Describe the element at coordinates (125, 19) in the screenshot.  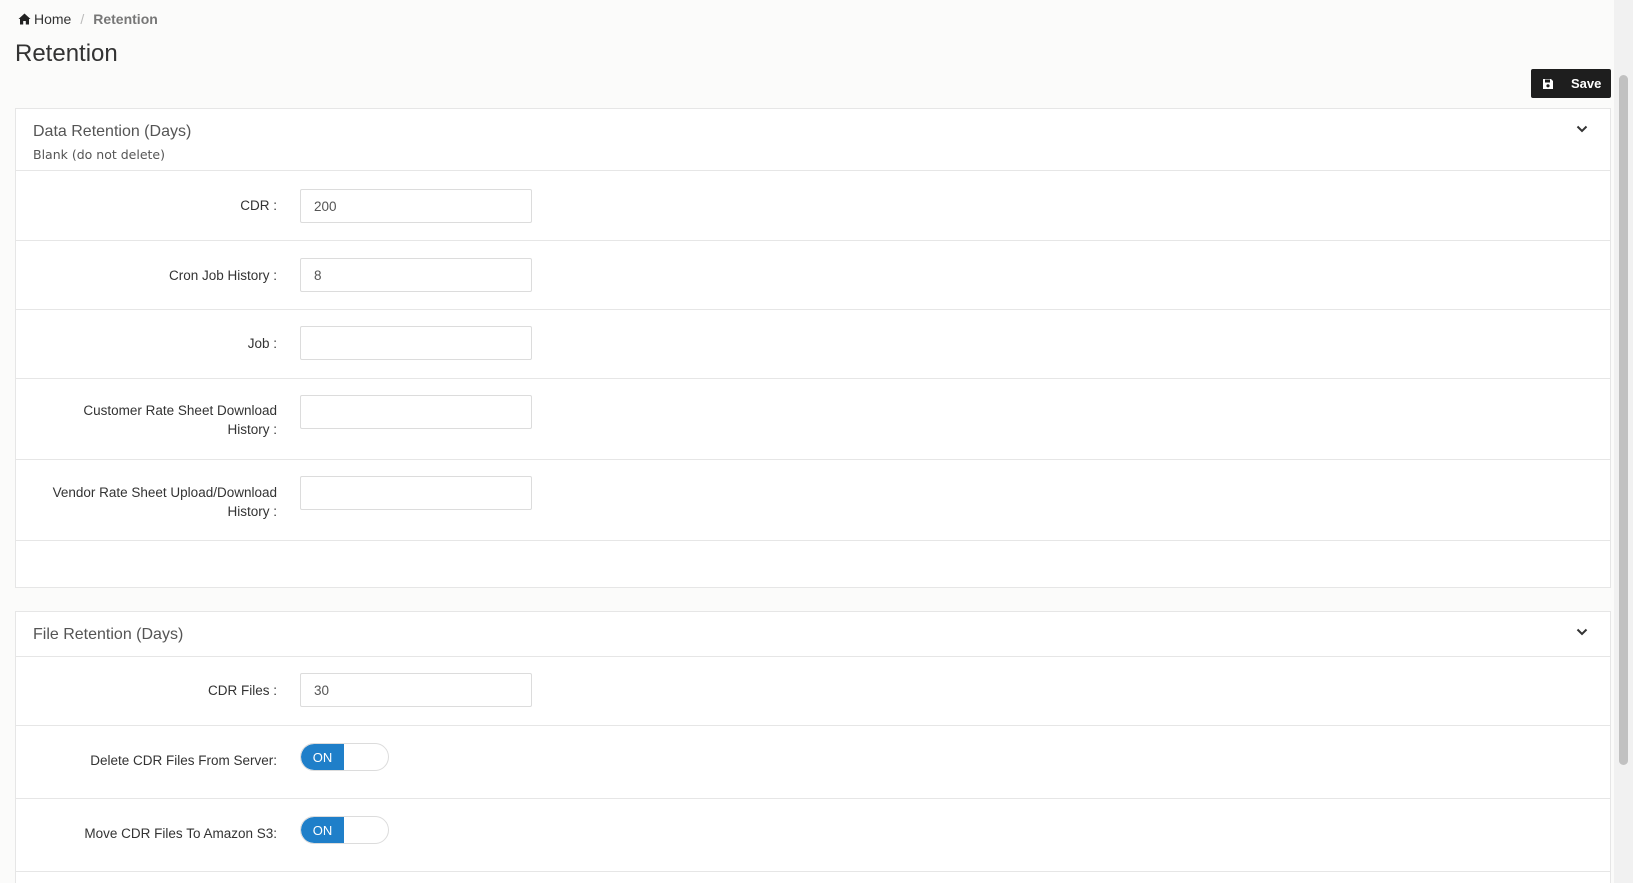
I see `breadcrumb-current: Retention` at that location.